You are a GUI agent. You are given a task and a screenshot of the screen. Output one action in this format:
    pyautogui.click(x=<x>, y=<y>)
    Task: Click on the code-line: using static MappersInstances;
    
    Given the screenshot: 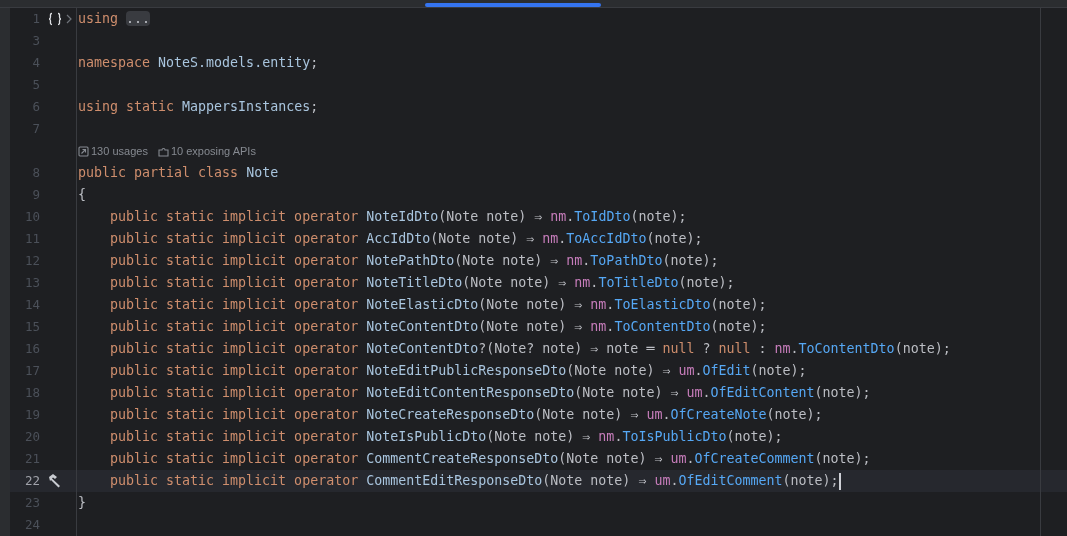 What is the action you would take?
    pyautogui.click(x=198, y=107)
    